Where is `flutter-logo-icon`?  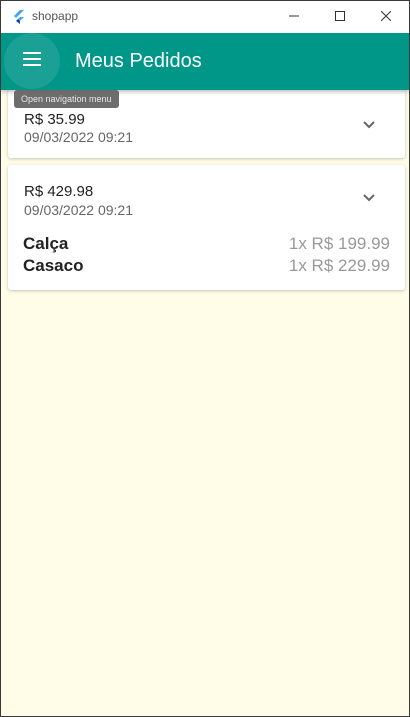 flutter-logo-icon is located at coordinates (19, 17).